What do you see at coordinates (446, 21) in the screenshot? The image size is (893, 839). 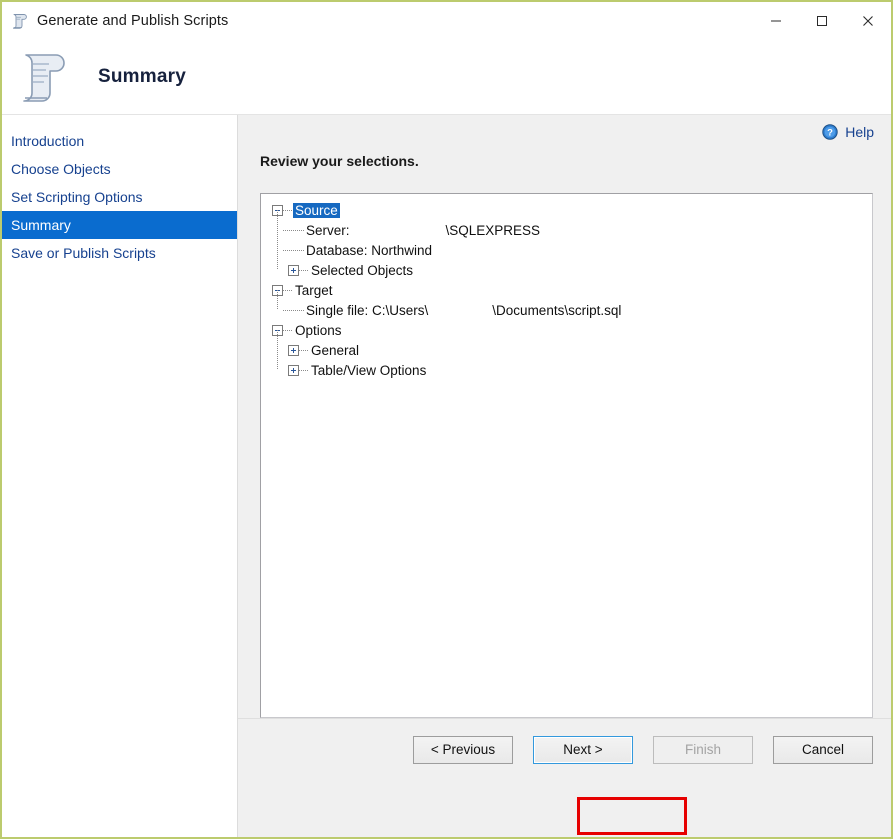 I see `title-bar: Generate and Publish Scripts` at bounding box center [446, 21].